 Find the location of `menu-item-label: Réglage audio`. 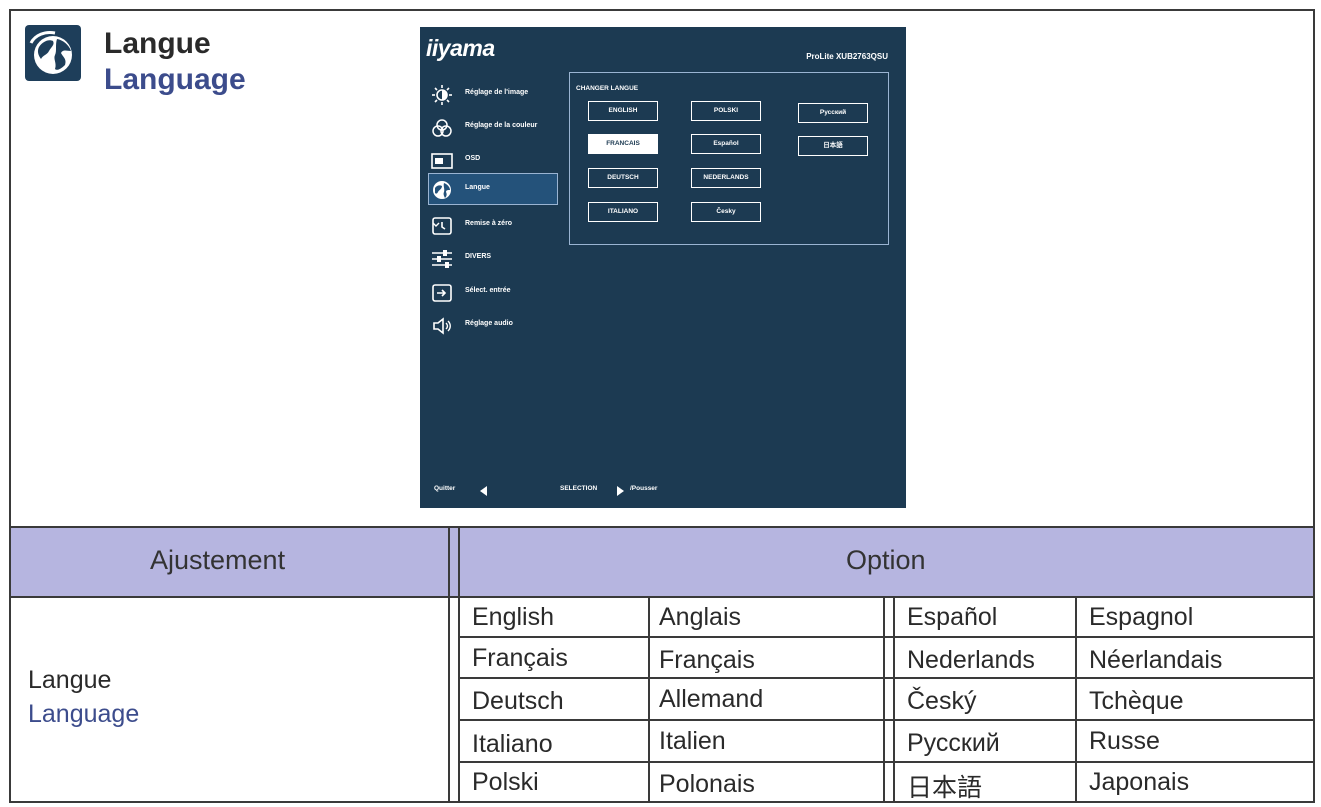

menu-item-label: Réglage audio is located at coordinates (489, 323).